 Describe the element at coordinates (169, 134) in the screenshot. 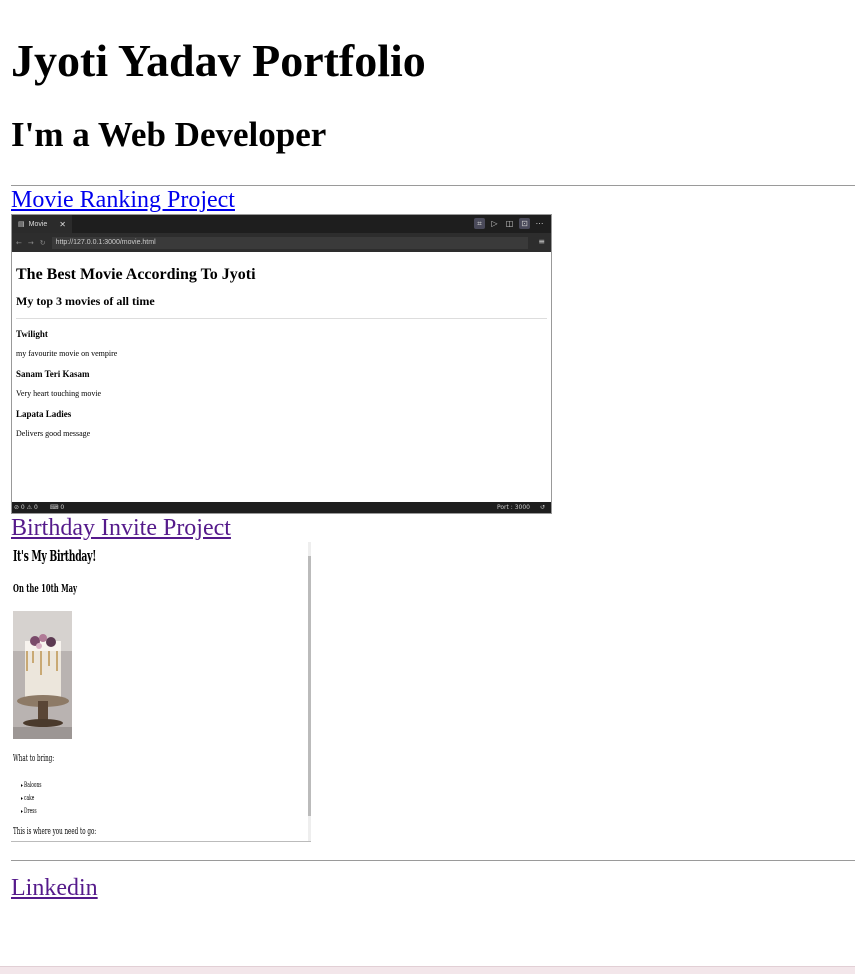

I see `page-subtitle: I'm a Web Developer` at that location.